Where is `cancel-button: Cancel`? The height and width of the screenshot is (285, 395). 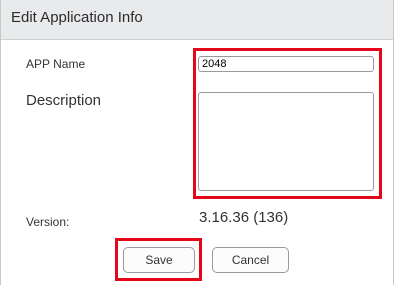 cancel-button: Cancel is located at coordinates (250, 260).